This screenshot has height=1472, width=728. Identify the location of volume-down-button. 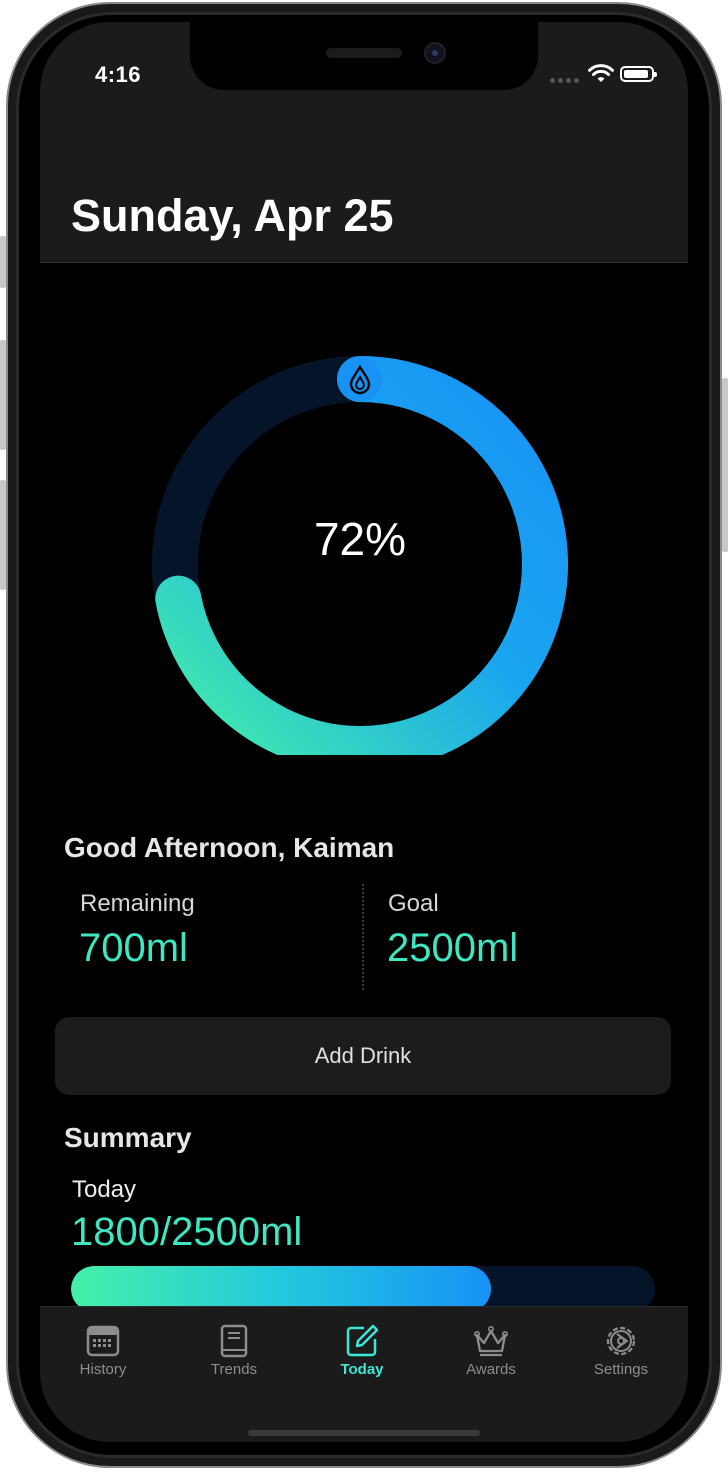
(3, 535).